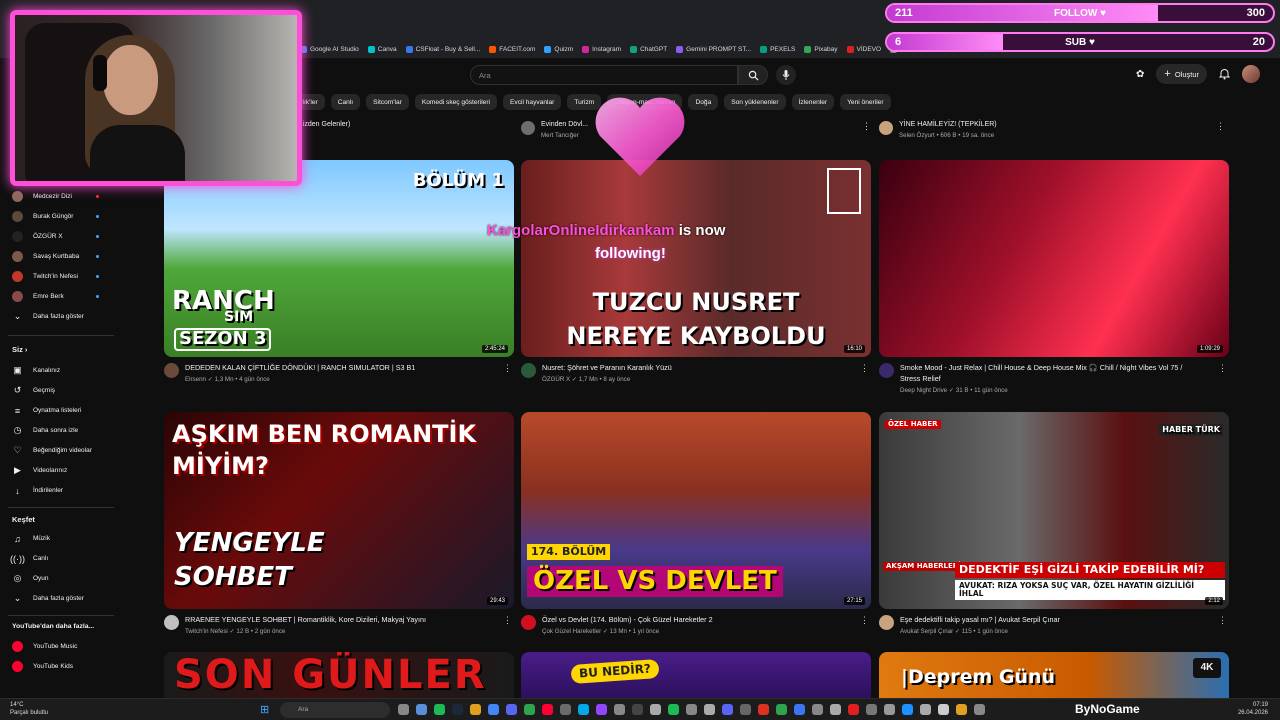 Image resolution: width=1280 pixels, height=720 pixels. What do you see at coordinates (19, 349) in the screenshot?
I see `sidebar-you-header: Siz ›` at bounding box center [19, 349].